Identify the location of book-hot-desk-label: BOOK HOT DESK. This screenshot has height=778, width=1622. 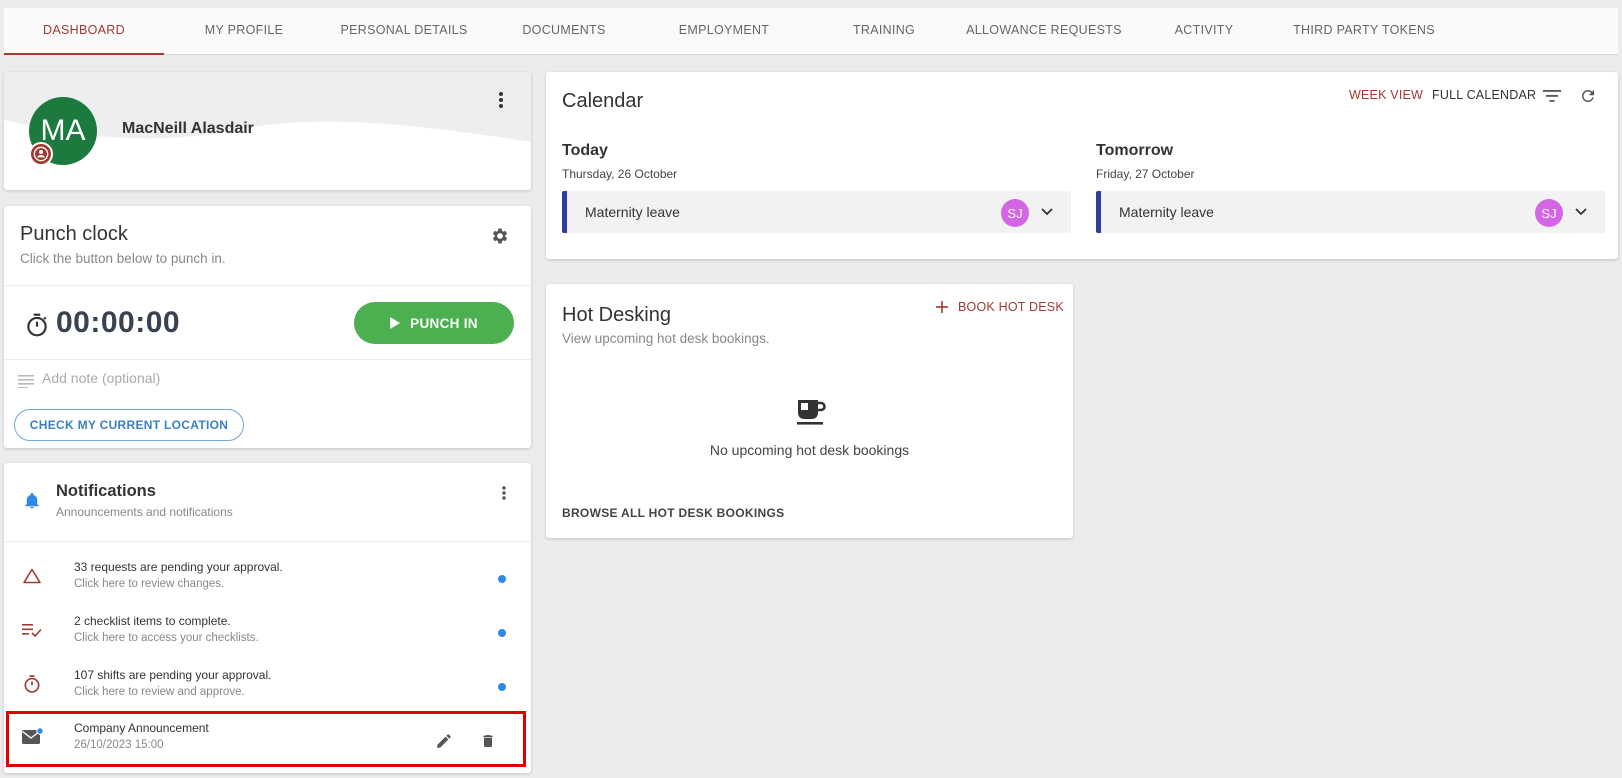
(1011, 307).